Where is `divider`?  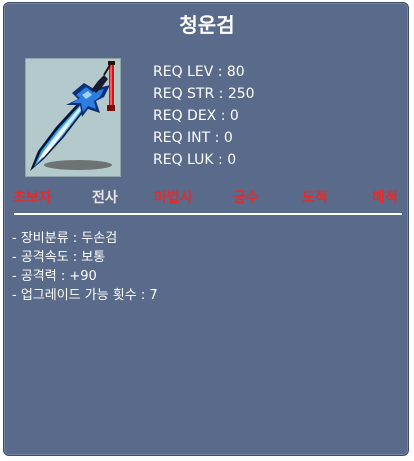 divider is located at coordinates (208, 214).